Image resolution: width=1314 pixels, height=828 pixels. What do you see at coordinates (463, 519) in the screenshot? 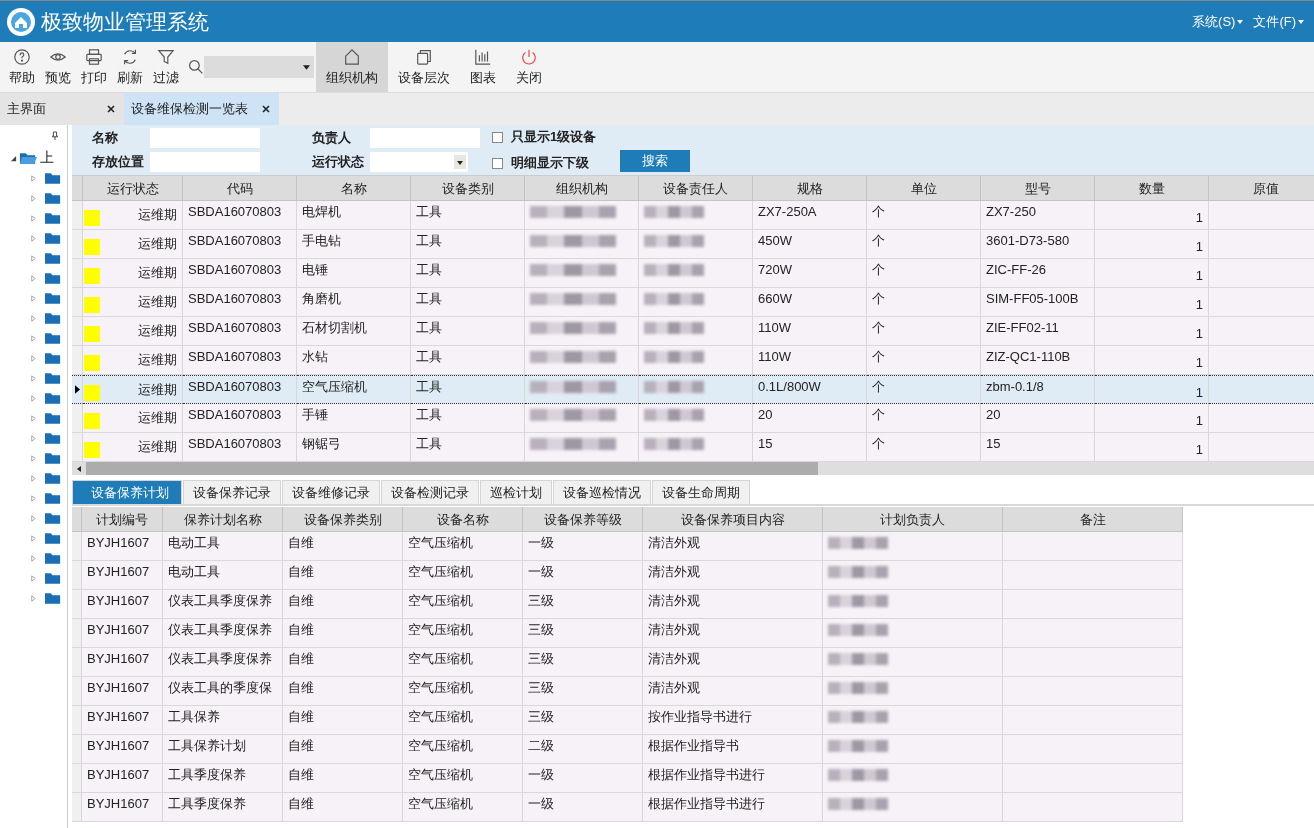
I see `column-header: 设备名称` at bounding box center [463, 519].